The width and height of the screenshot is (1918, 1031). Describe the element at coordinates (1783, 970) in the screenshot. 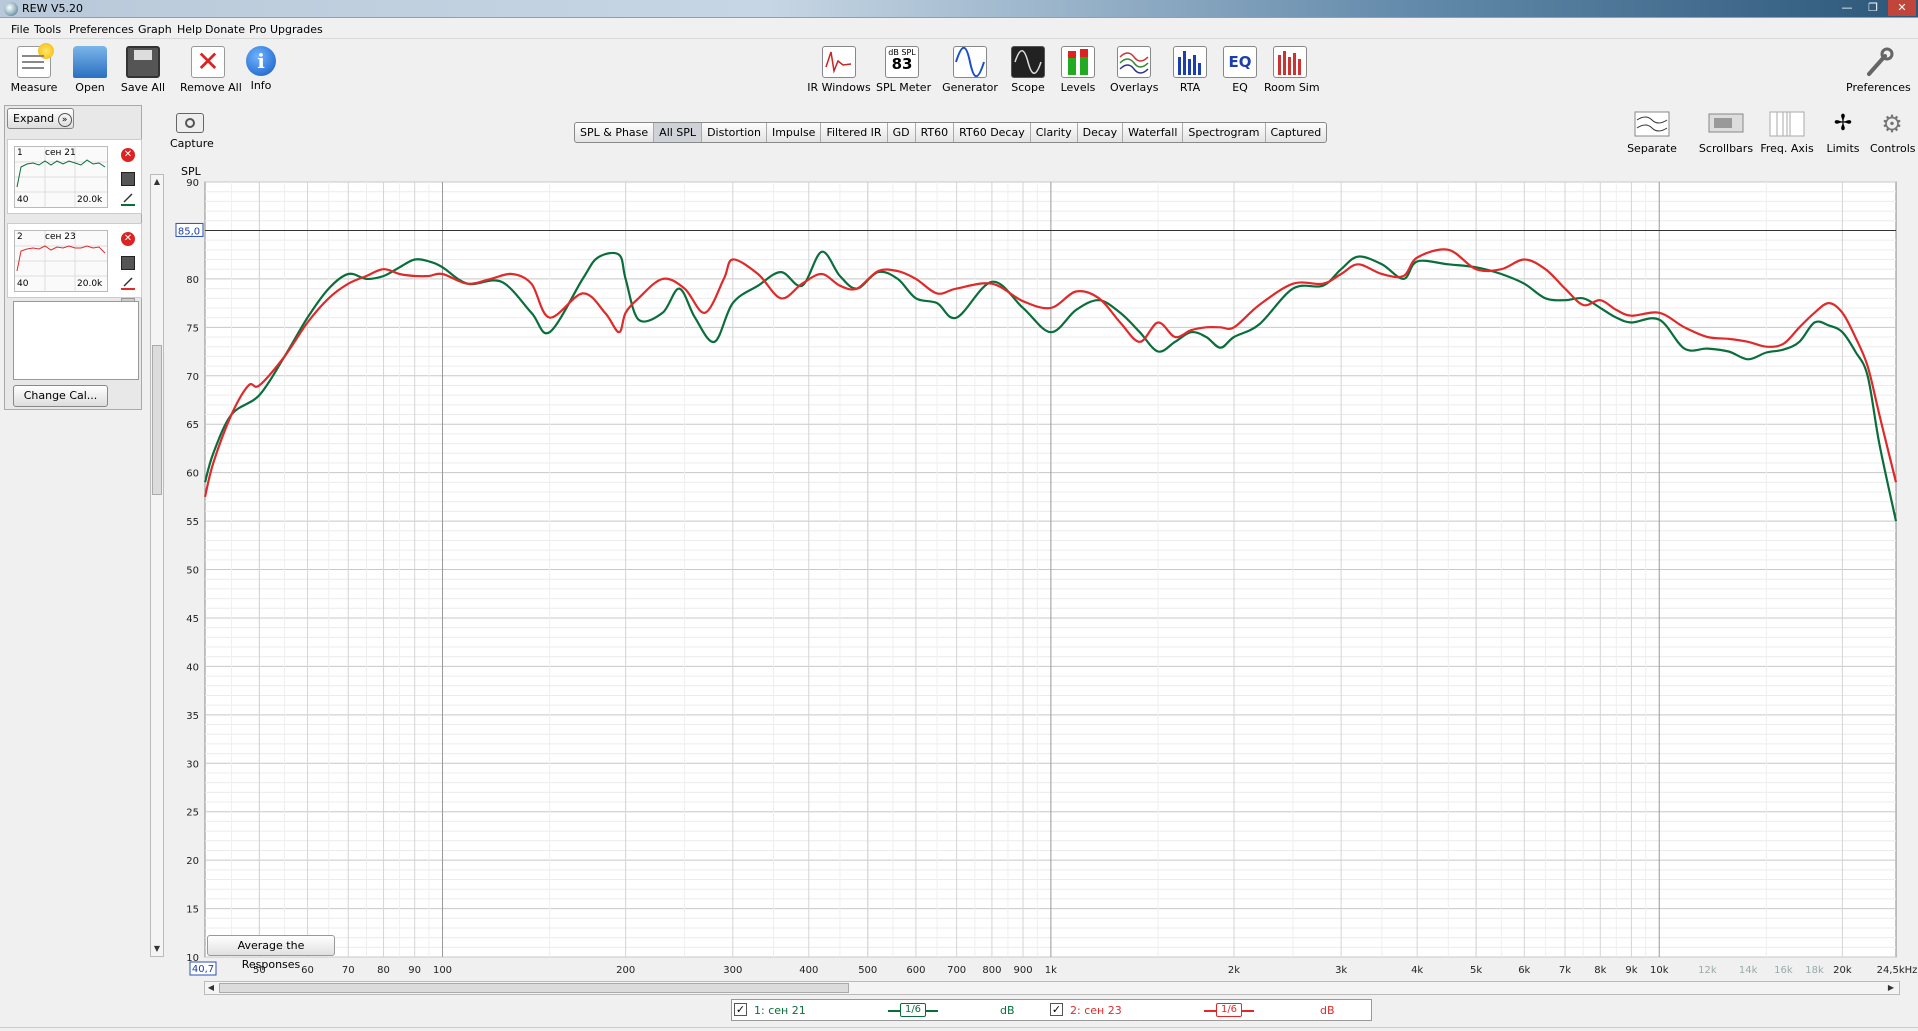

I see `x-tick-label: 16k` at that location.